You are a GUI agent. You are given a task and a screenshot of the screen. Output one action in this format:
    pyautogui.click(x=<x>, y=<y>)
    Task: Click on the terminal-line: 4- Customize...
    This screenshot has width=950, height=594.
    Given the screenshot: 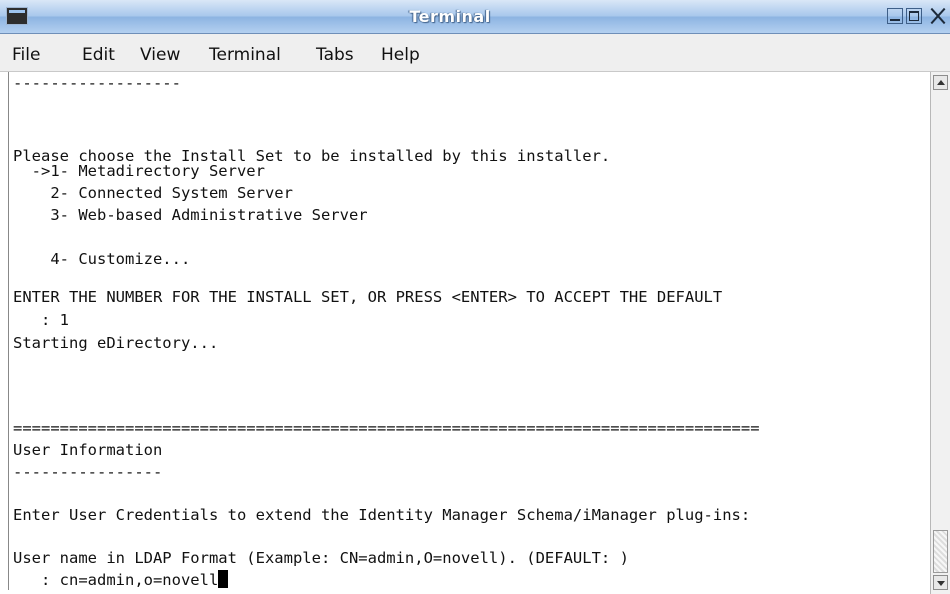 What is the action you would take?
    pyautogui.click(x=102, y=259)
    